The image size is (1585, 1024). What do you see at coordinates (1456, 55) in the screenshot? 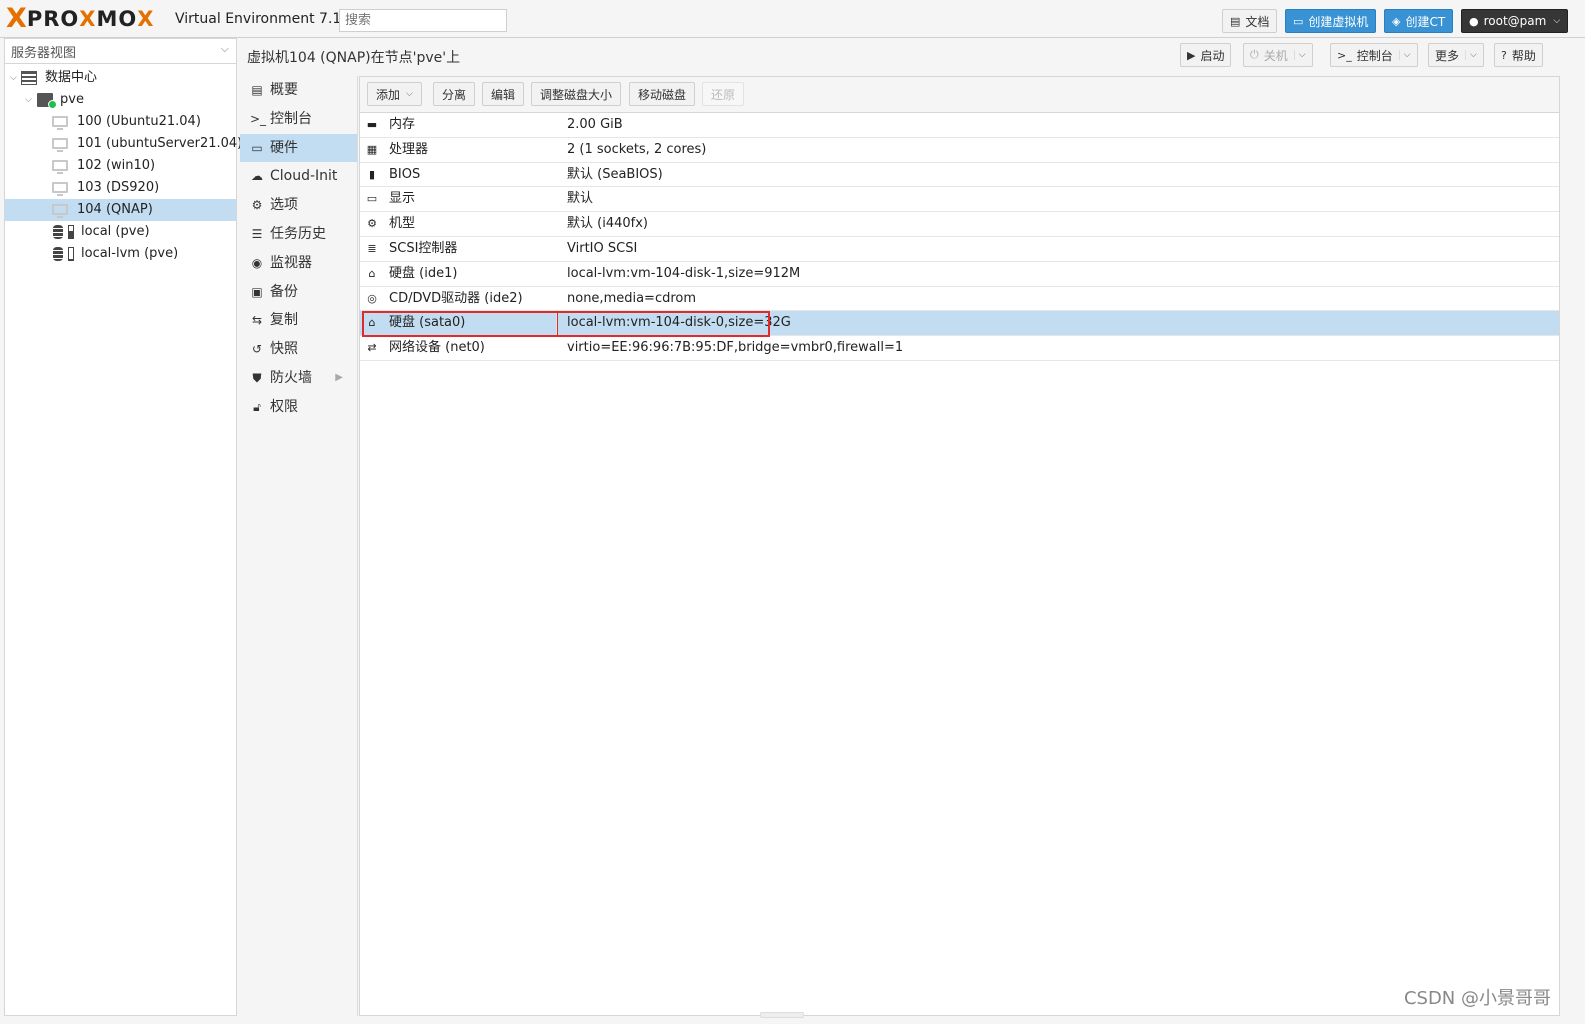
I see `more-button: 更多 ⌵` at bounding box center [1456, 55].